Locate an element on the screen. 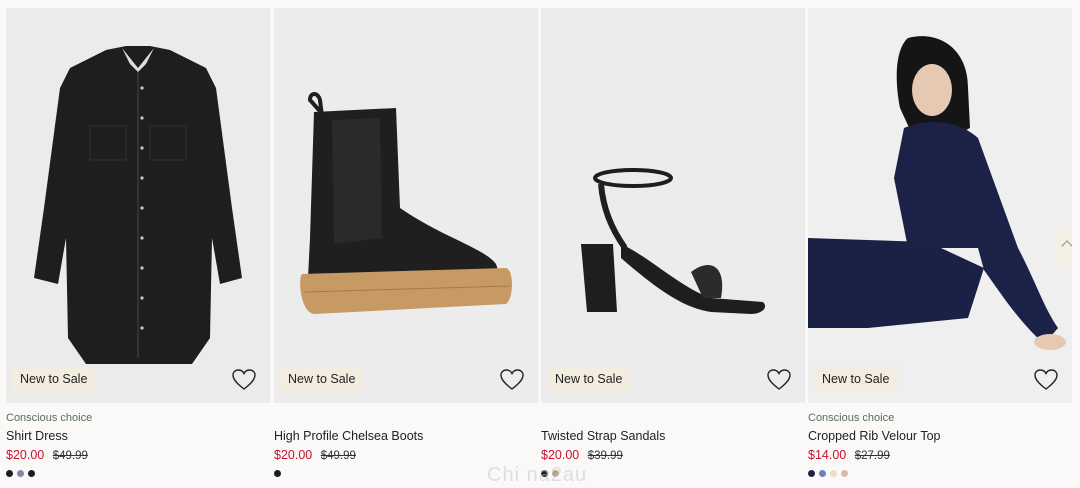 The height and width of the screenshot is (488, 1080). product-title: Cropped Rib Velour Top is located at coordinates (940, 436).